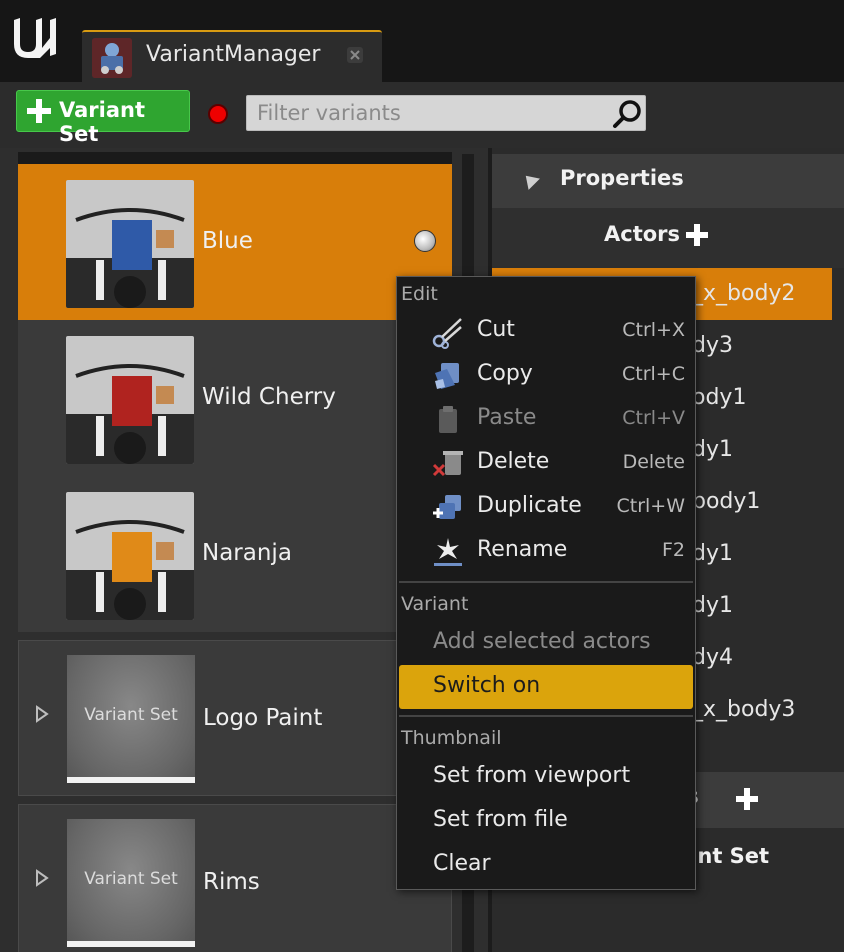  Describe the element at coordinates (112, 58) in the screenshot. I see `variant-manager-icon` at that location.